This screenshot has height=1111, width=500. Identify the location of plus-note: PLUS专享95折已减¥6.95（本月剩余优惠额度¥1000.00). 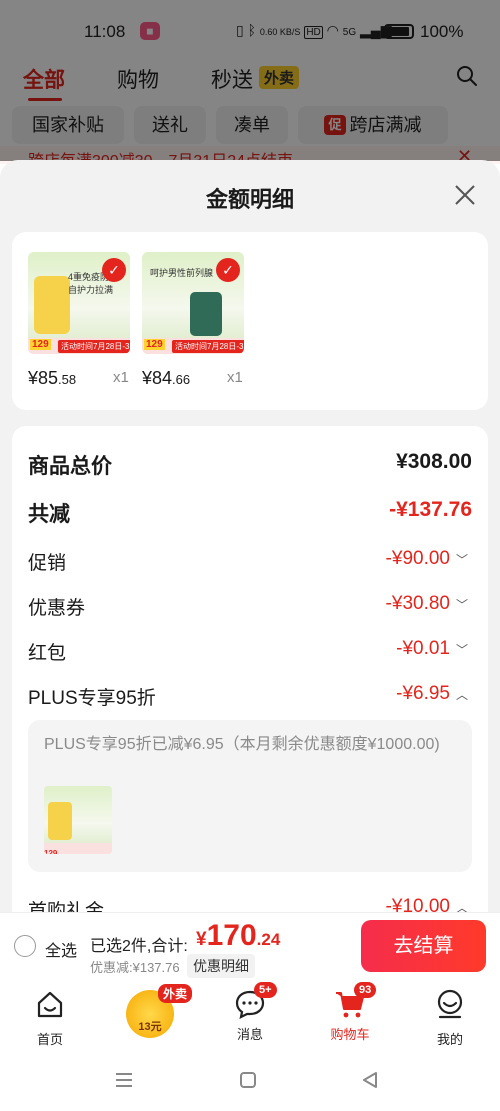
(242, 744).